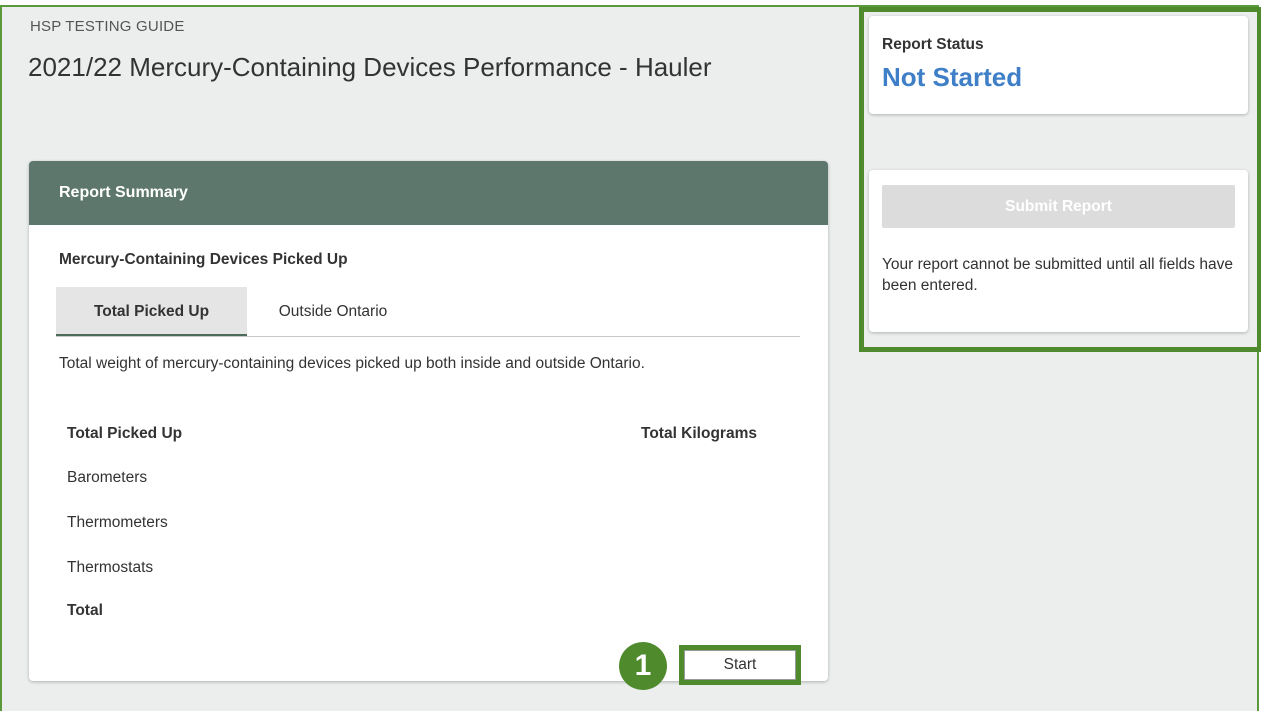 The width and height of the screenshot is (1261, 711). What do you see at coordinates (333, 311) in the screenshot?
I see `tab-outside-ontario: Outside Ontario` at bounding box center [333, 311].